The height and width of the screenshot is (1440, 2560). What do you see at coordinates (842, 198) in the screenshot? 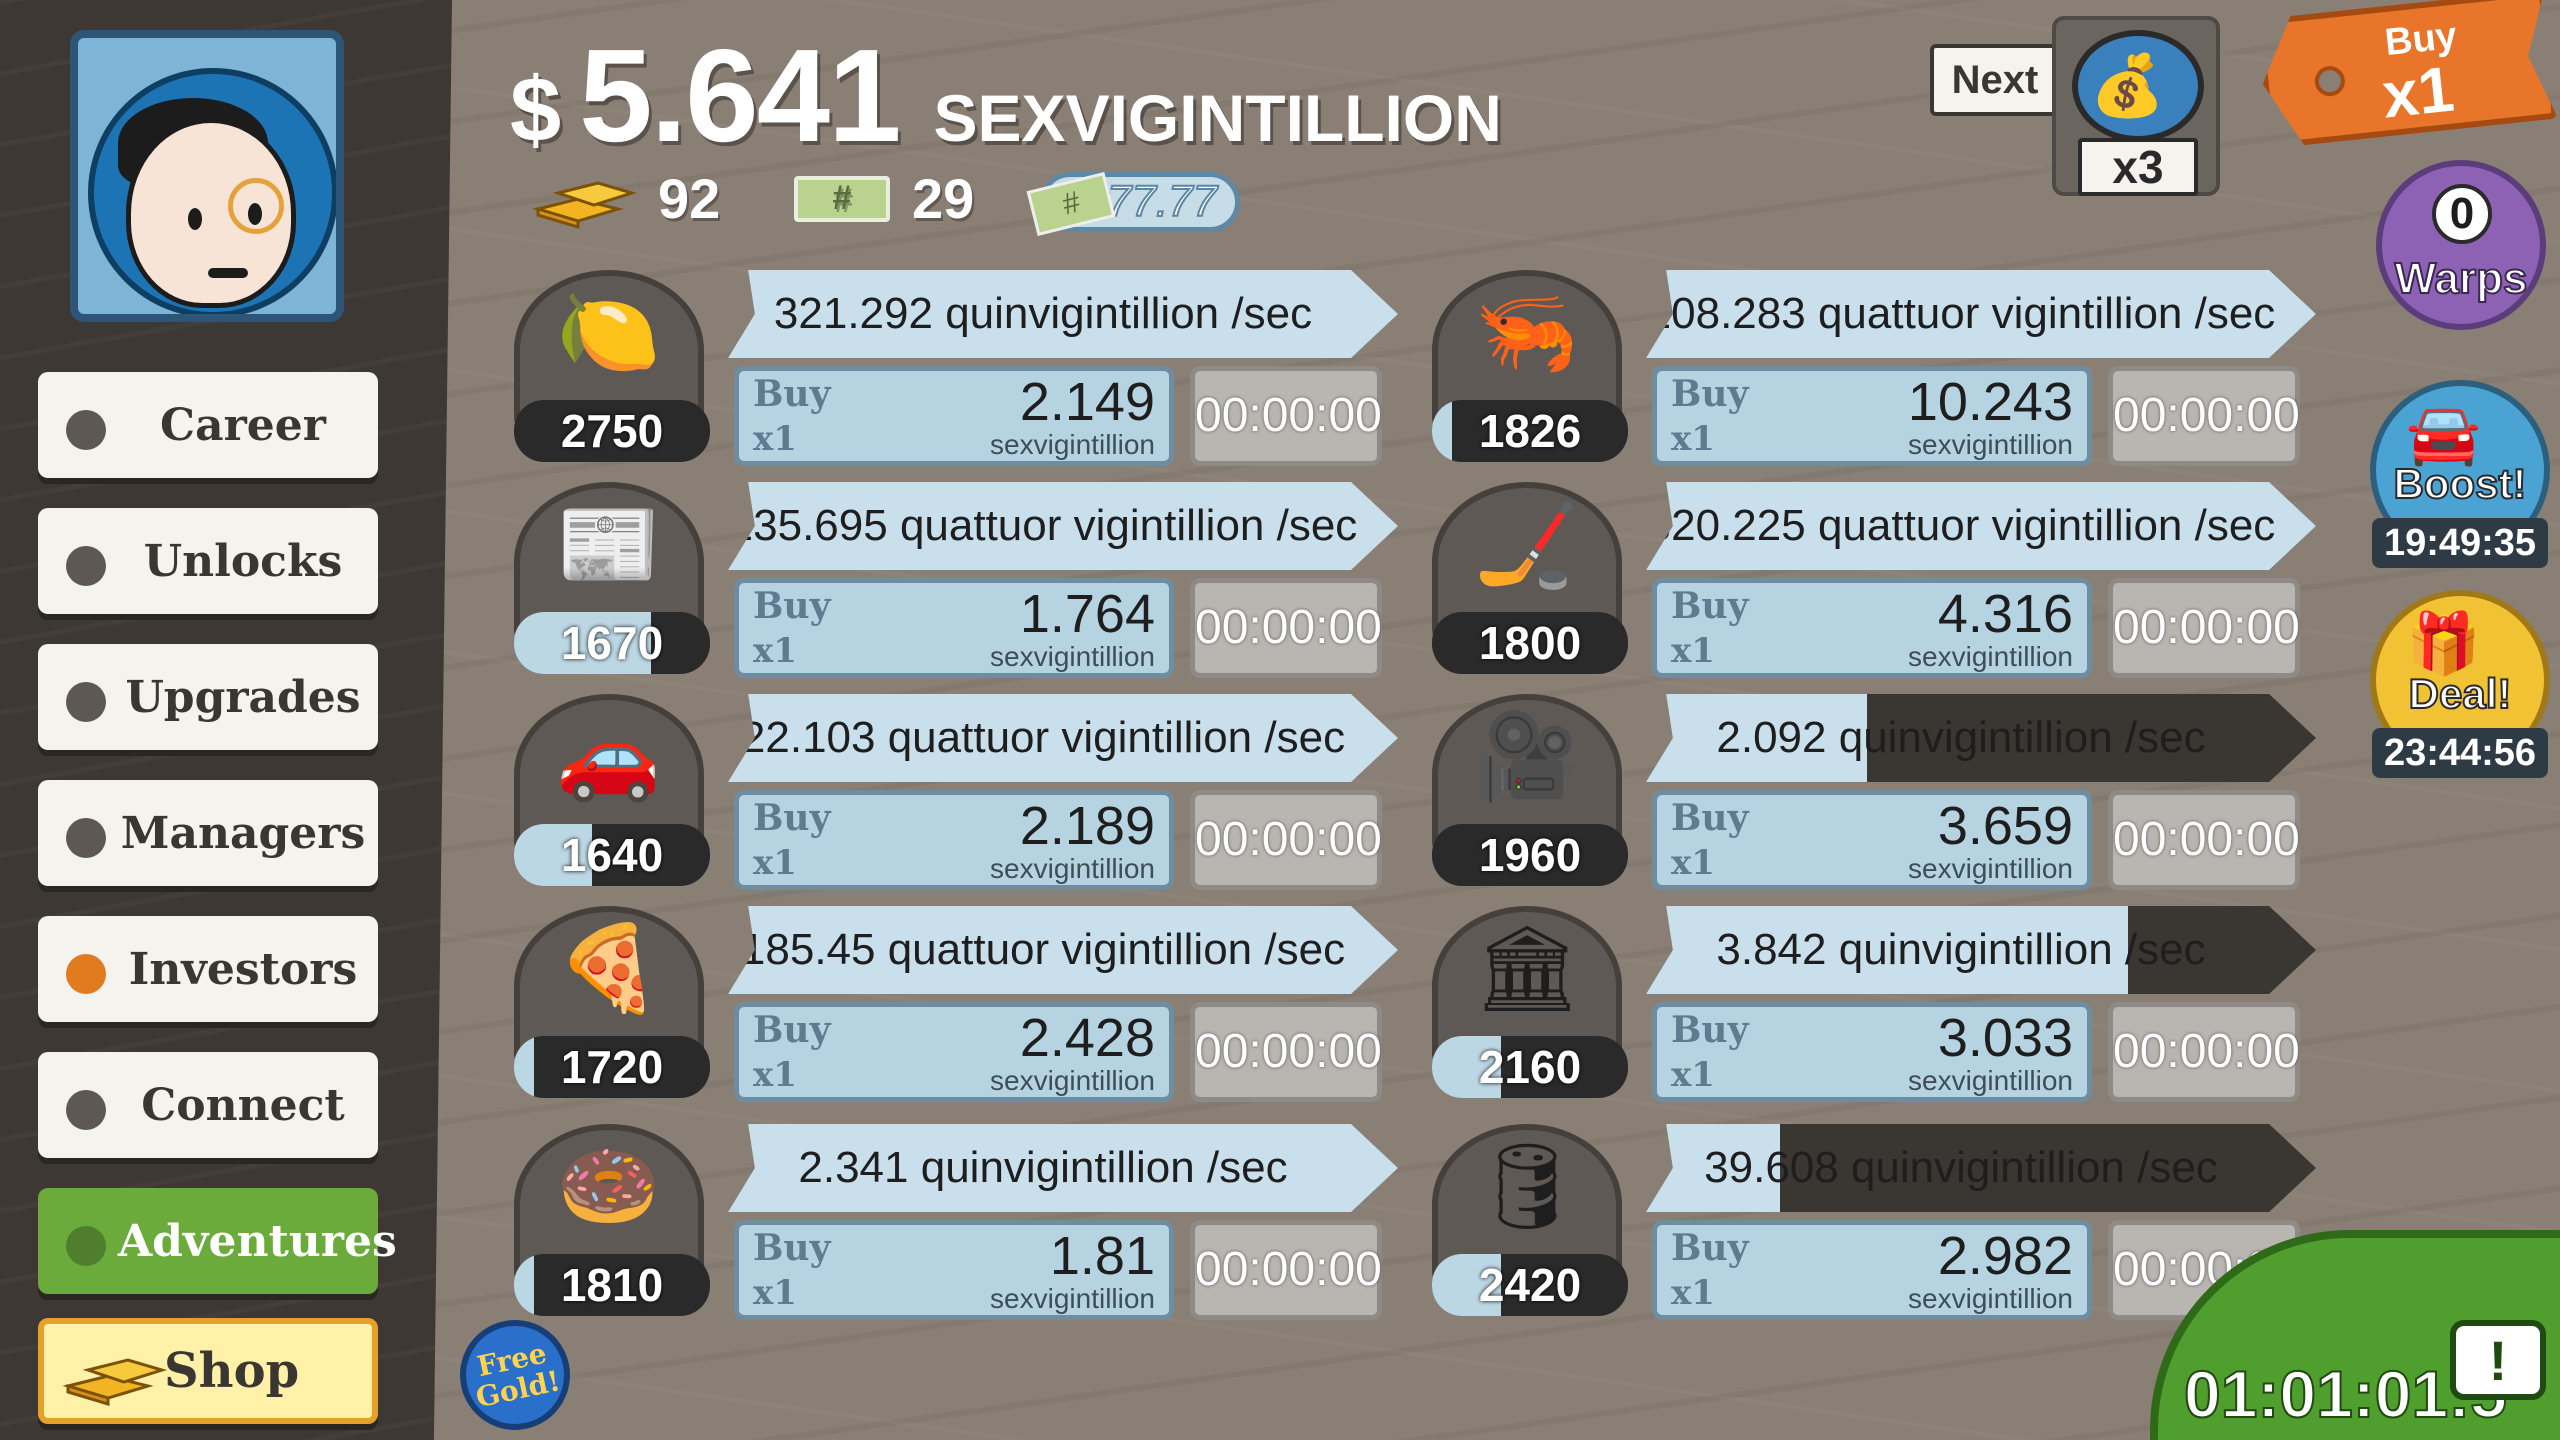
I see `megabucks-icon: #` at bounding box center [842, 198].